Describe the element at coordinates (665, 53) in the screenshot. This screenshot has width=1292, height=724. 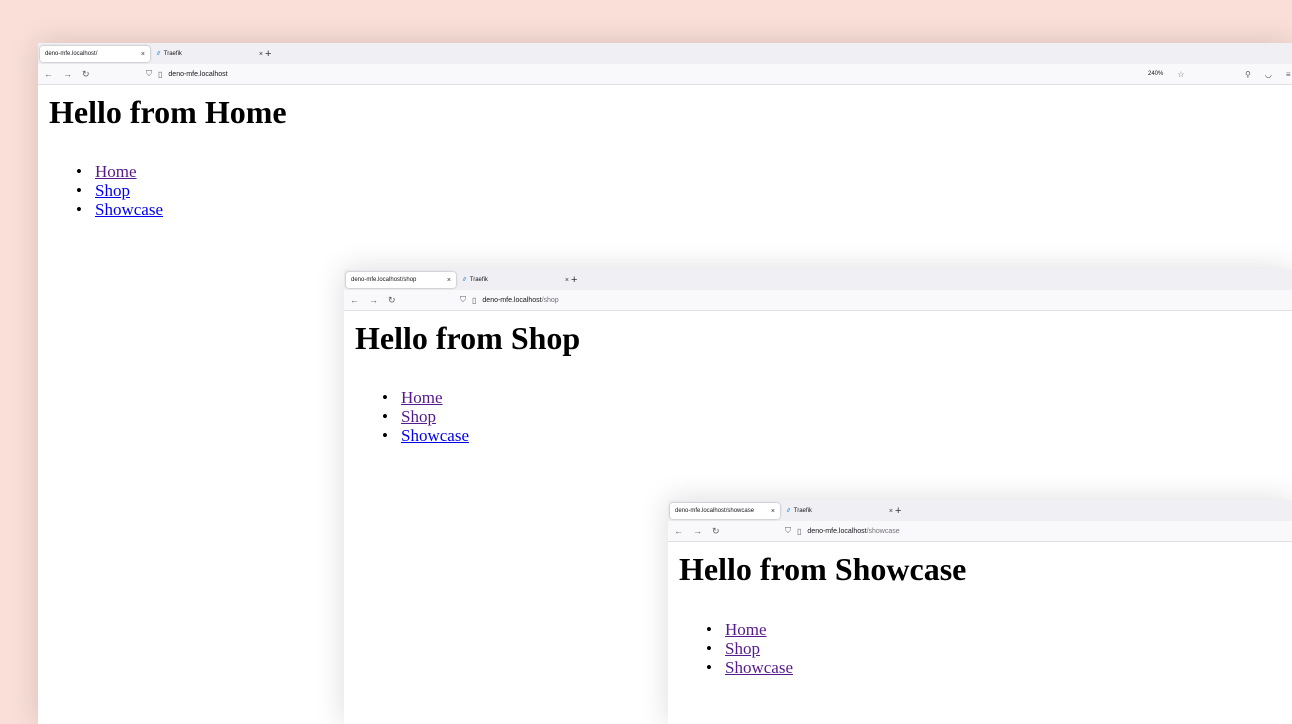
I see `tab-bar: deno-mfe.localhost/ × // Traefik × +` at that location.